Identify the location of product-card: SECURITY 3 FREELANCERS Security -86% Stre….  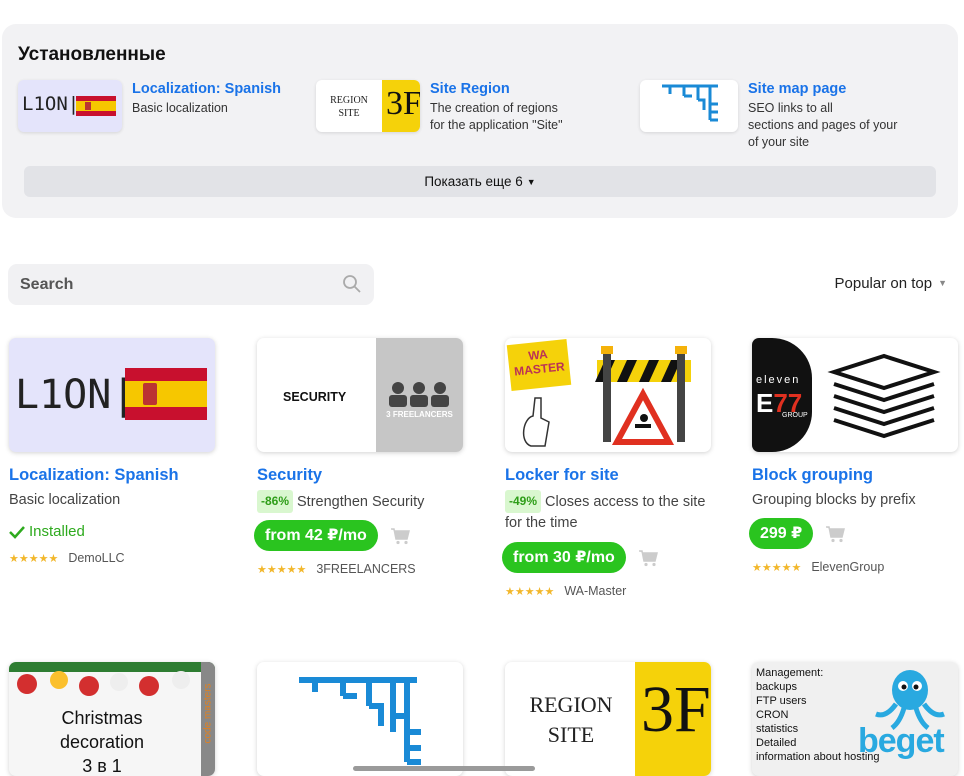
(358, 457).